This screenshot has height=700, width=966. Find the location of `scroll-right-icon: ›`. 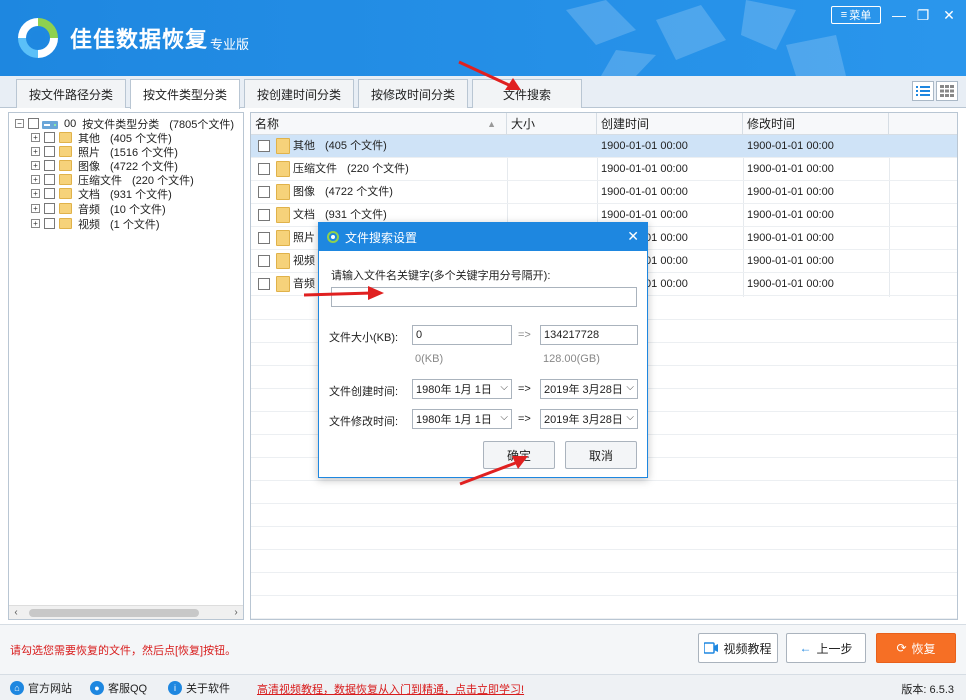

scroll-right-icon: › is located at coordinates (236, 613).